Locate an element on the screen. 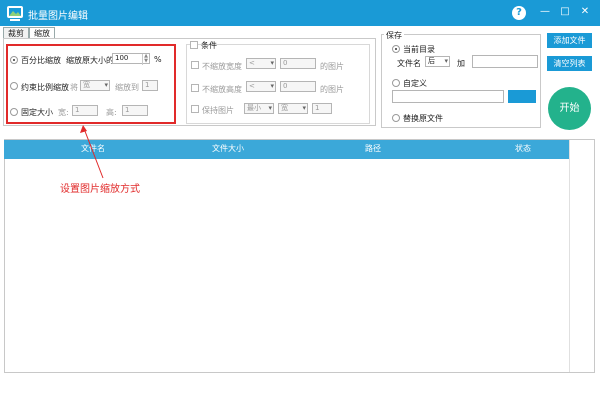 The image size is (600, 397). ratio-dimension-select: 宽 is located at coordinates (95, 85).